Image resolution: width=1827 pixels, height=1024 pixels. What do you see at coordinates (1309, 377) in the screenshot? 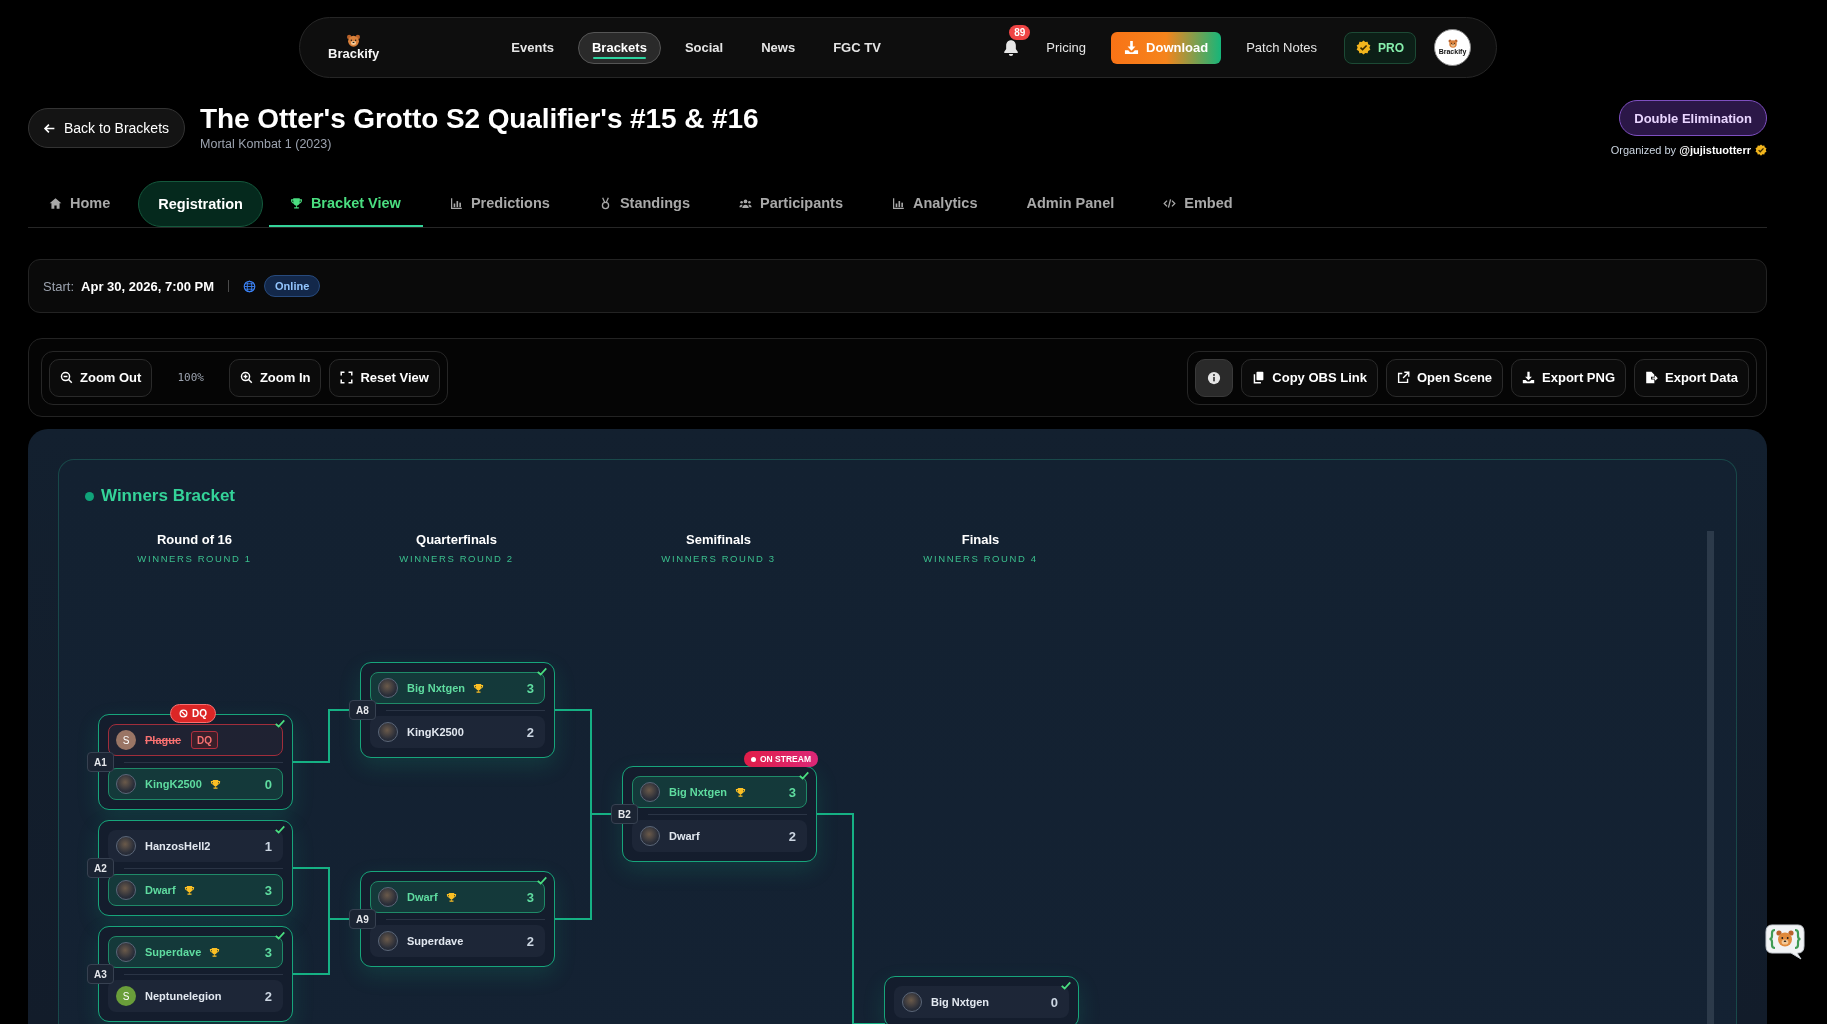
I see `toolbar-button: Copy OBS Link` at bounding box center [1309, 377].